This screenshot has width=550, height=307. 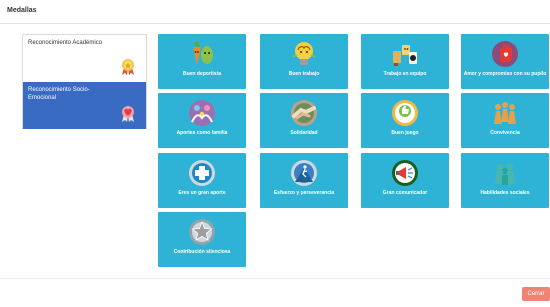 I want to click on medal-card-solidaridad: Solidaridad, so click(x=304, y=120).